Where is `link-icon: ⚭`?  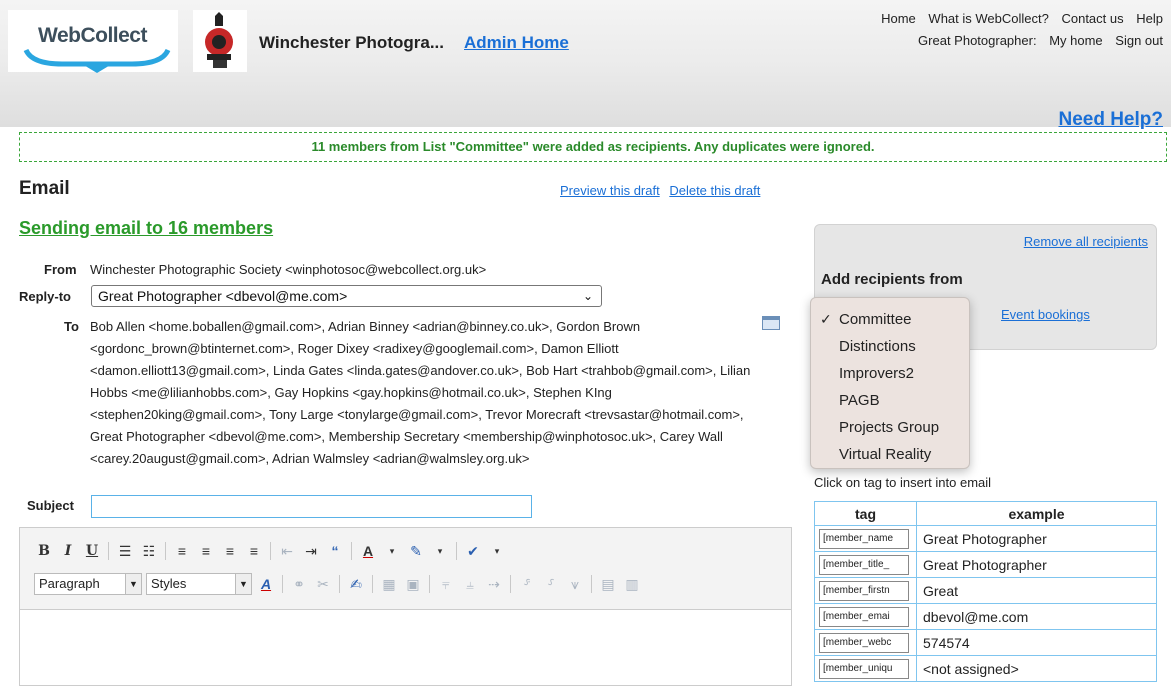
link-icon: ⚭ is located at coordinates (299, 584).